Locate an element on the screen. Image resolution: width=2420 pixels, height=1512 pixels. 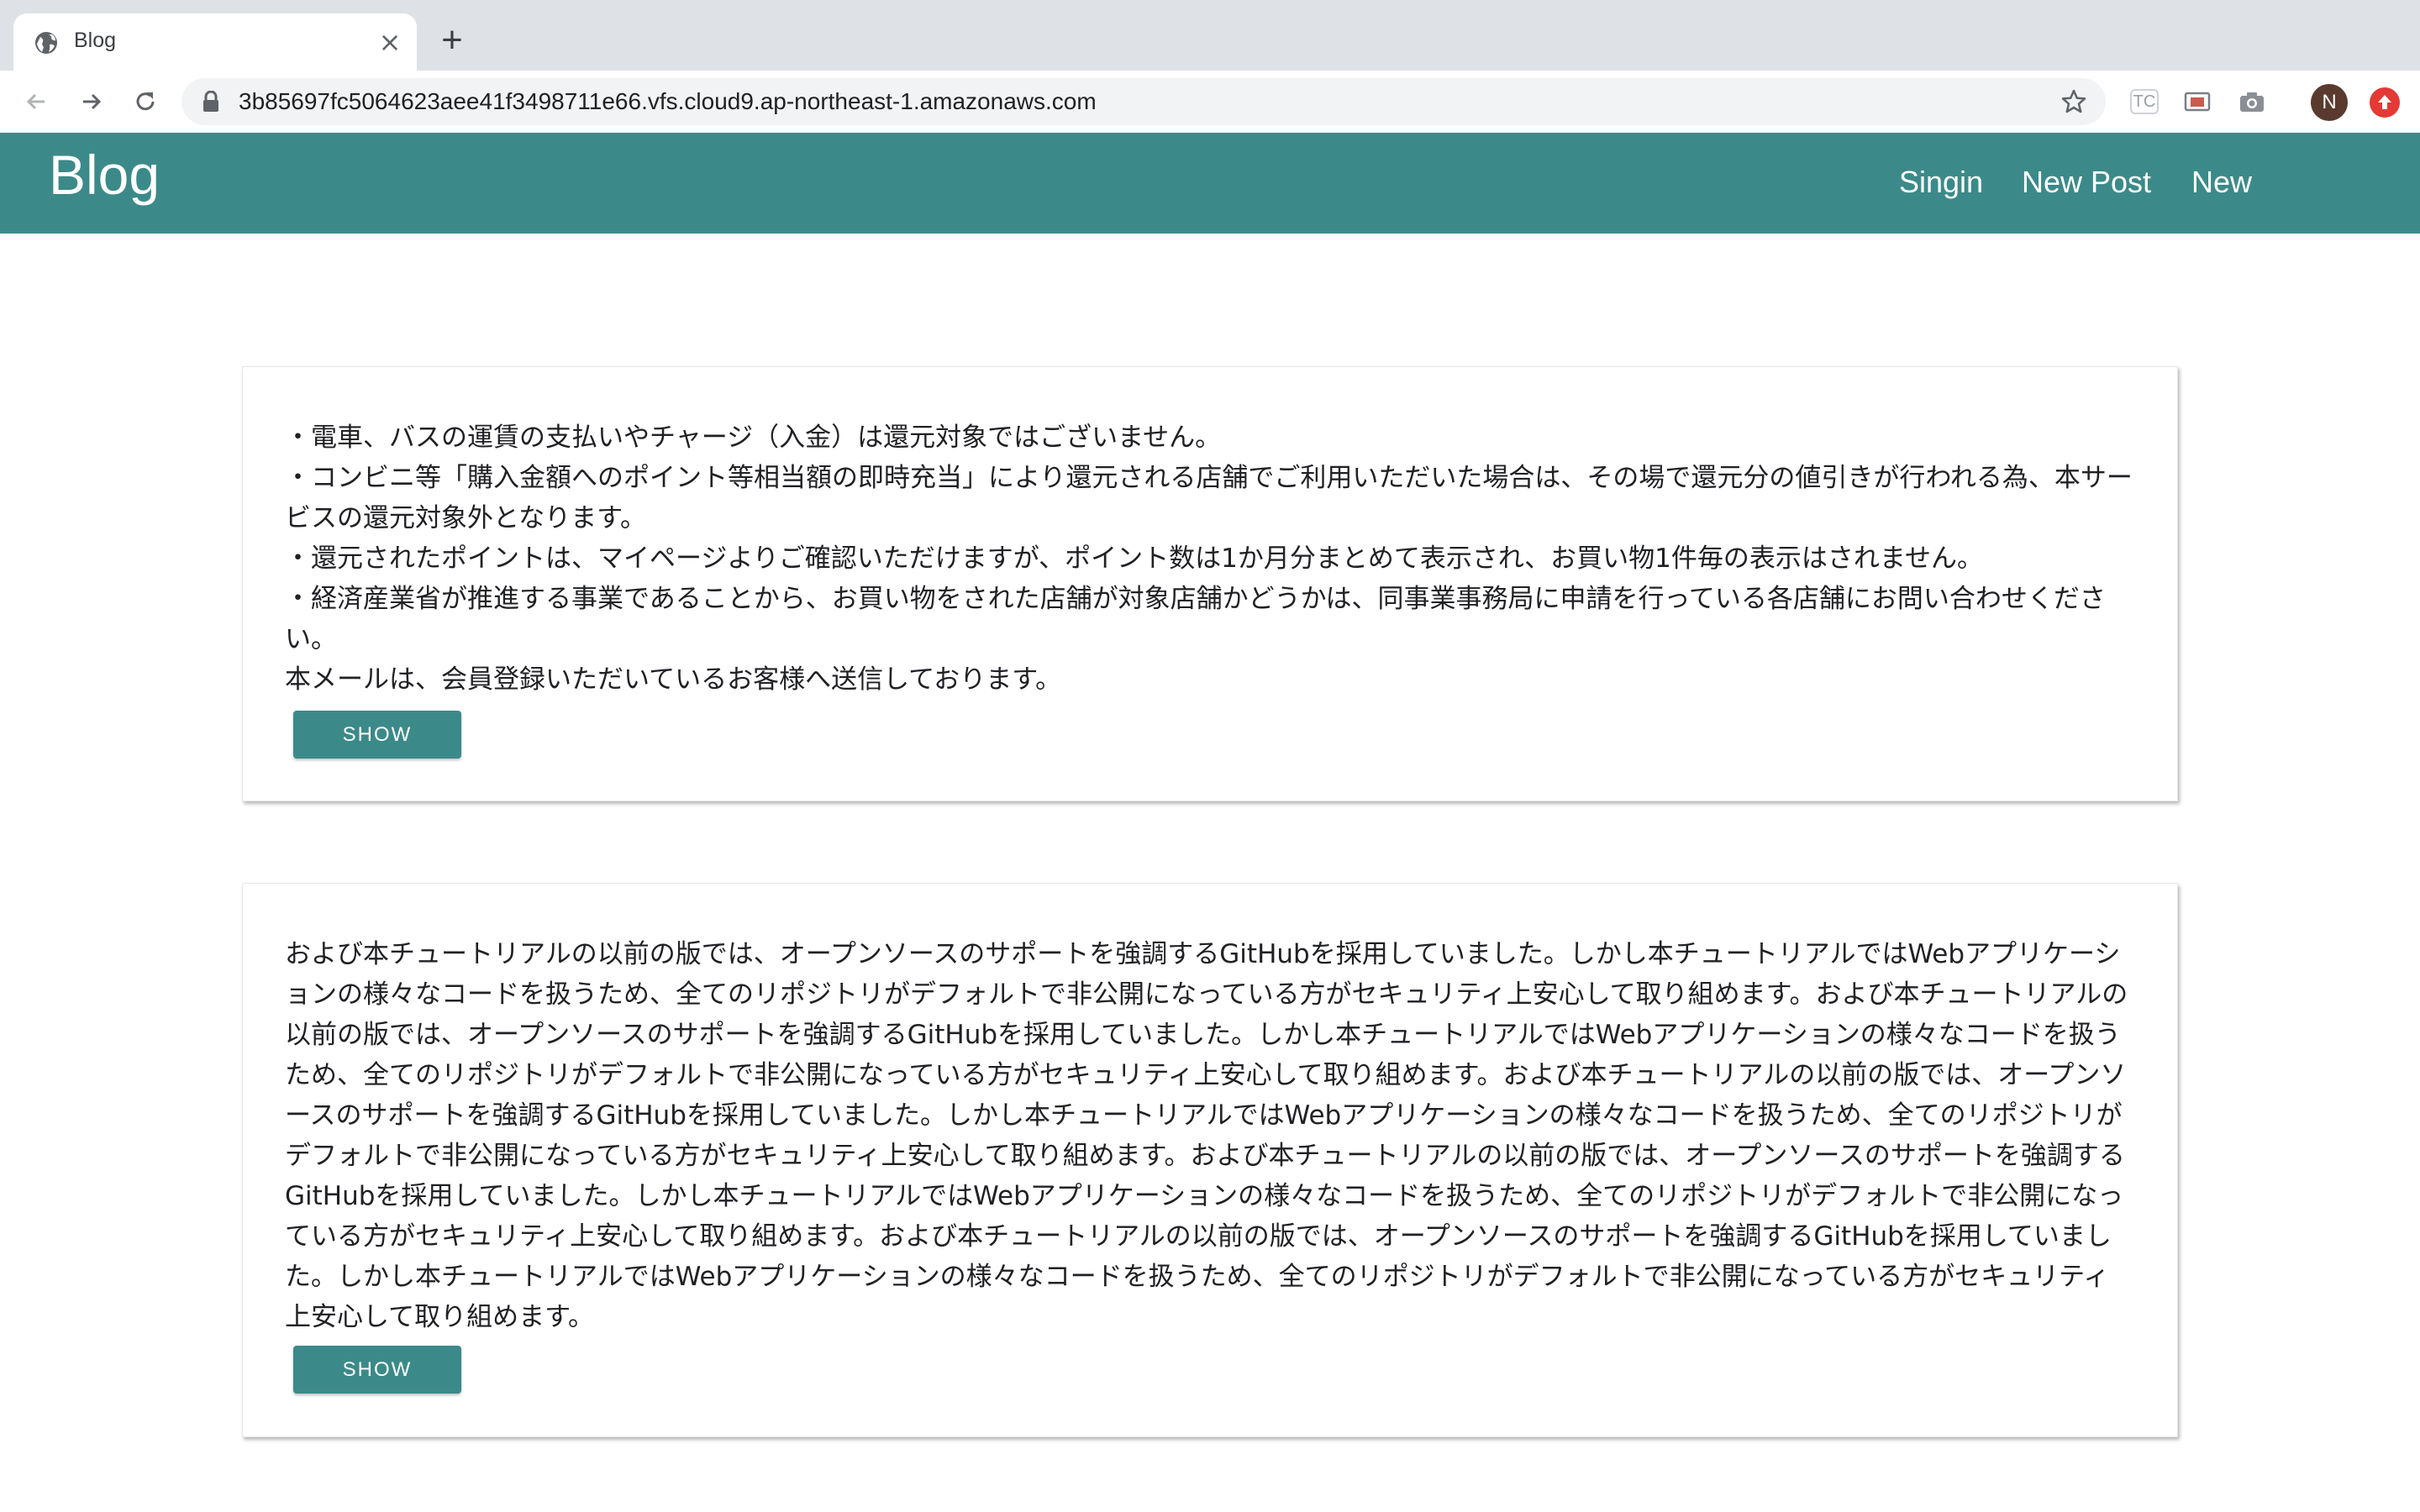
bookmark-star-icon is located at coordinates (2073, 101).